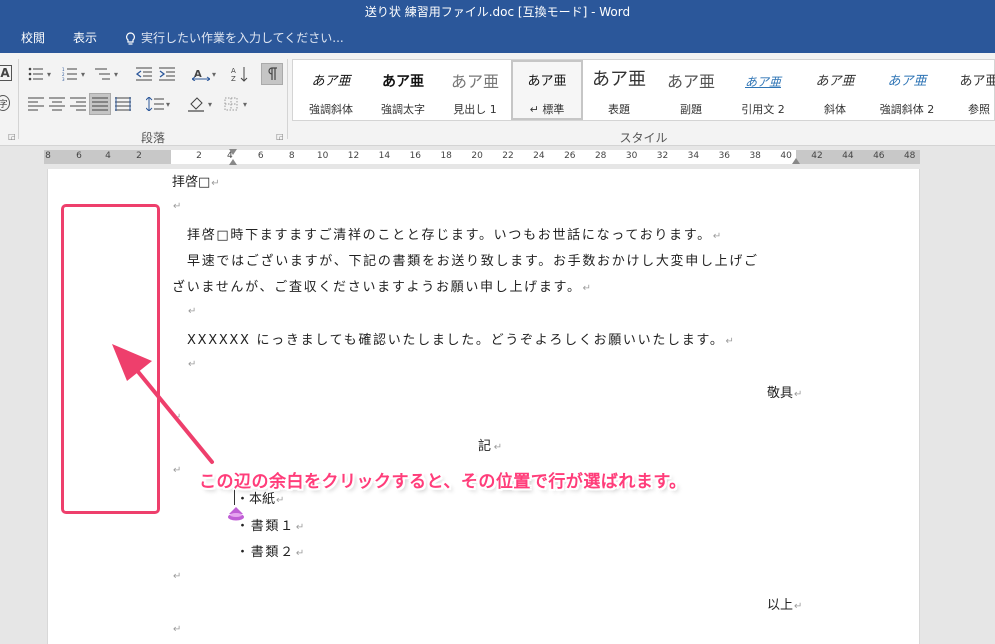 The image size is (995, 644). What do you see at coordinates (331, 90) in the screenshot?
I see `style-emphasis-italic: あア亜 強調斜体` at bounding box center [331, 90].